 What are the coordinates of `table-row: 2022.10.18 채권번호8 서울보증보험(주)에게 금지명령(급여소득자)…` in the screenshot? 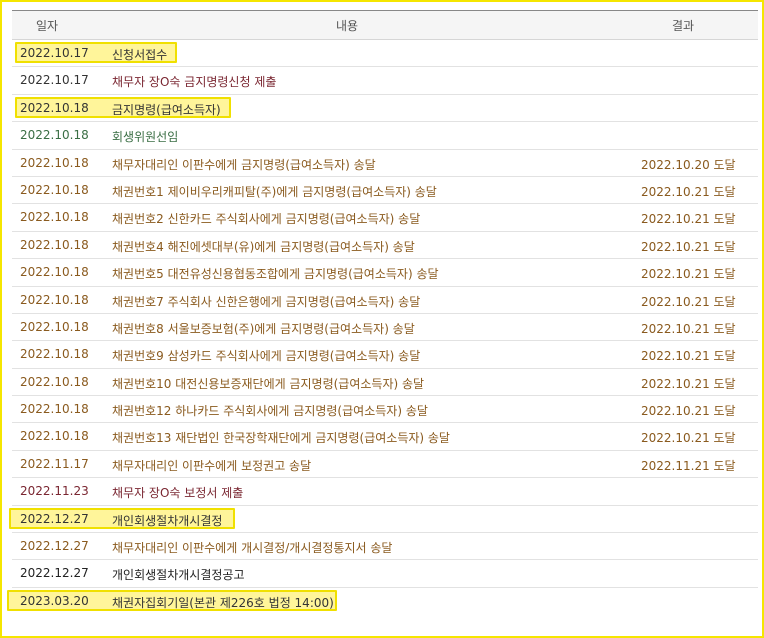 It's located at (385, 328).